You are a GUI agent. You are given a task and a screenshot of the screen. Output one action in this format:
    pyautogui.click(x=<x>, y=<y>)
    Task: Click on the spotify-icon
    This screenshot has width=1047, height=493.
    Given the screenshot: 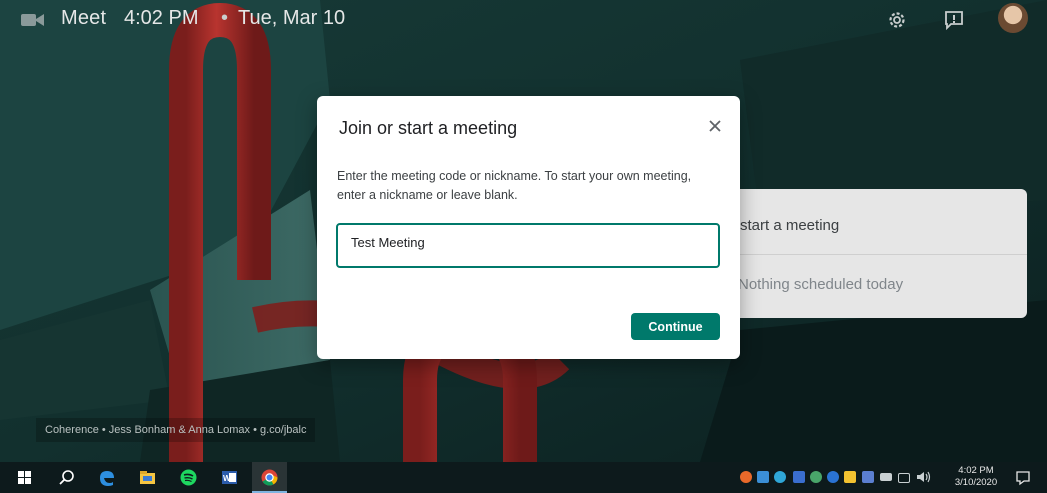 What is the action you would take?
    pyautogui.click(x=188, y=477)
    